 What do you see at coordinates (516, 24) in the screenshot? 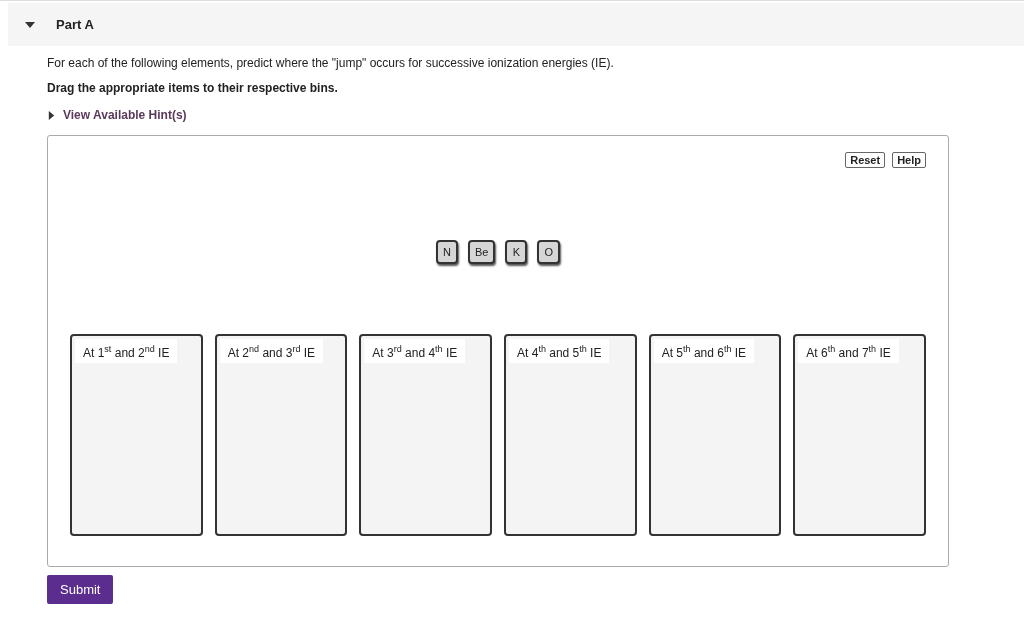
I see `part-header: Part A` at bounding box center [516, 24].